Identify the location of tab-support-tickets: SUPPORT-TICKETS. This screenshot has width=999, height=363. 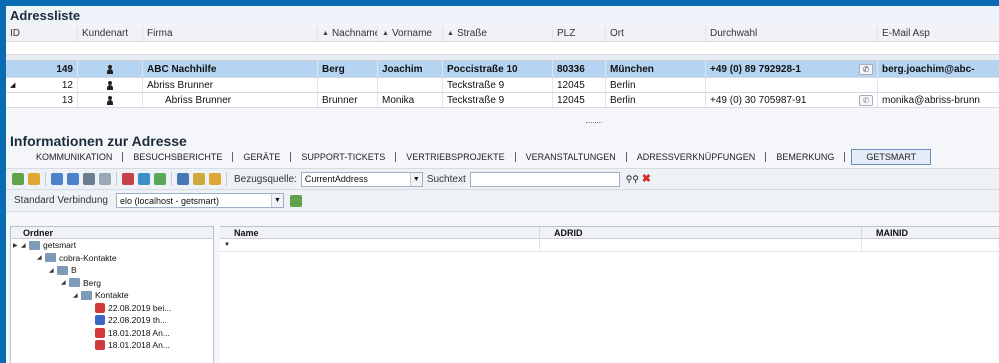
(344, 156).